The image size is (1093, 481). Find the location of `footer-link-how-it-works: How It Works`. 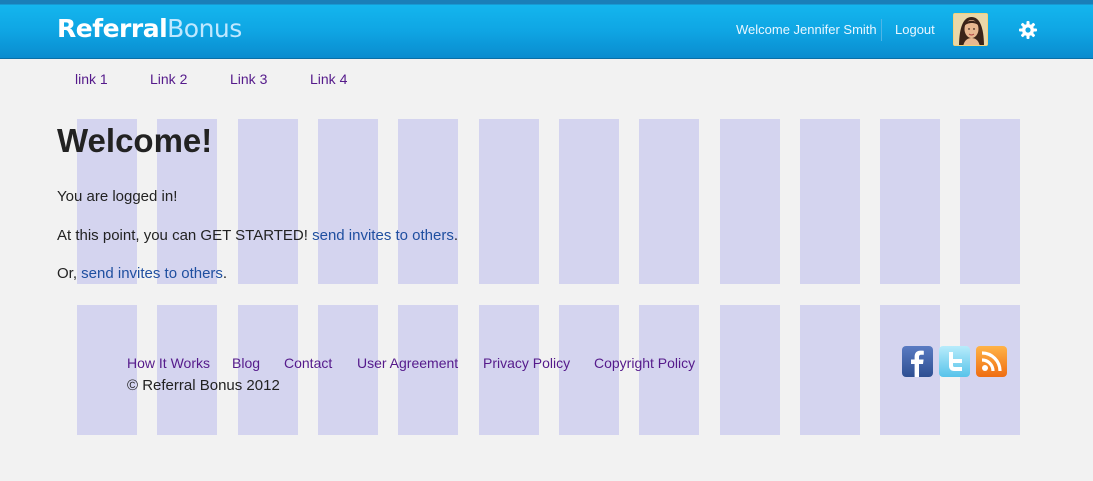

footer-link-how-it-works: How It Works is located at coordinates (168, 363).